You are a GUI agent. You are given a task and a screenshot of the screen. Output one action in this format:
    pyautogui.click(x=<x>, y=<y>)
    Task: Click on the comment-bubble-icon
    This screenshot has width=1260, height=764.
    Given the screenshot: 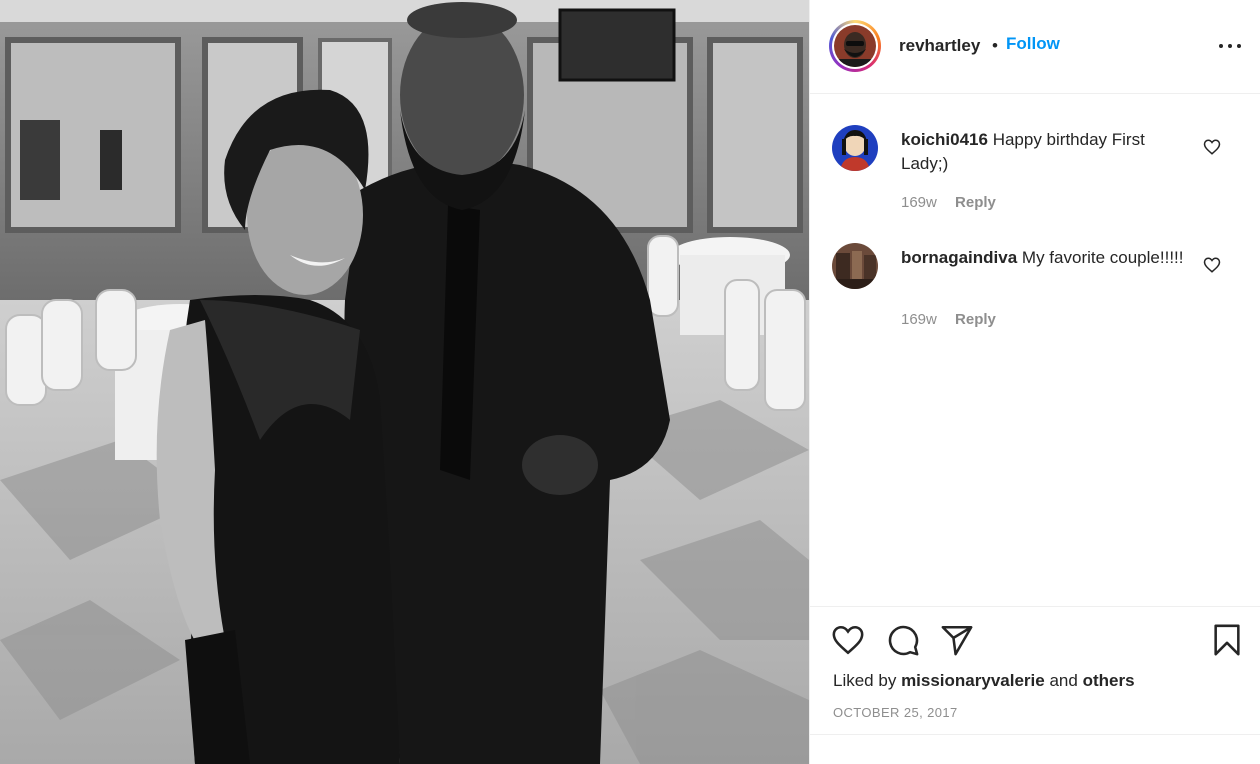 What is the action you would take?
    pyautogui.click(x=903, y=640)
    